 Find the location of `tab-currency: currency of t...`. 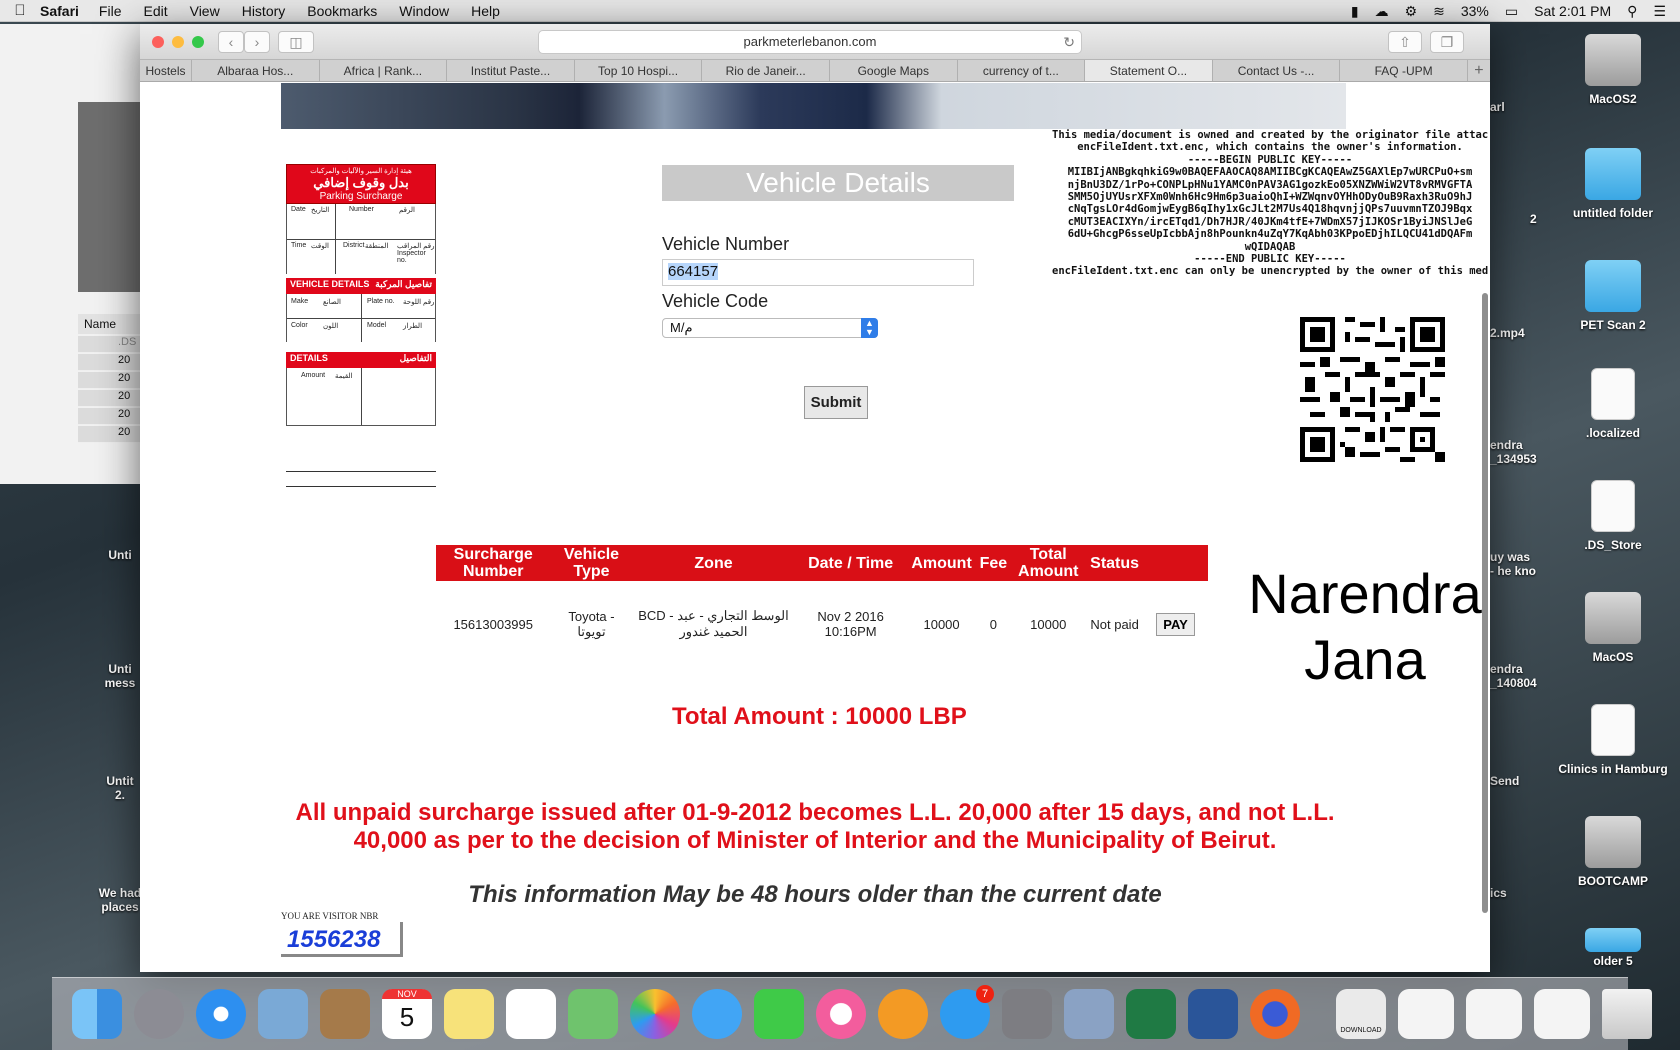

tab-currency: currency of t... is located at coordinates (1022, 70).